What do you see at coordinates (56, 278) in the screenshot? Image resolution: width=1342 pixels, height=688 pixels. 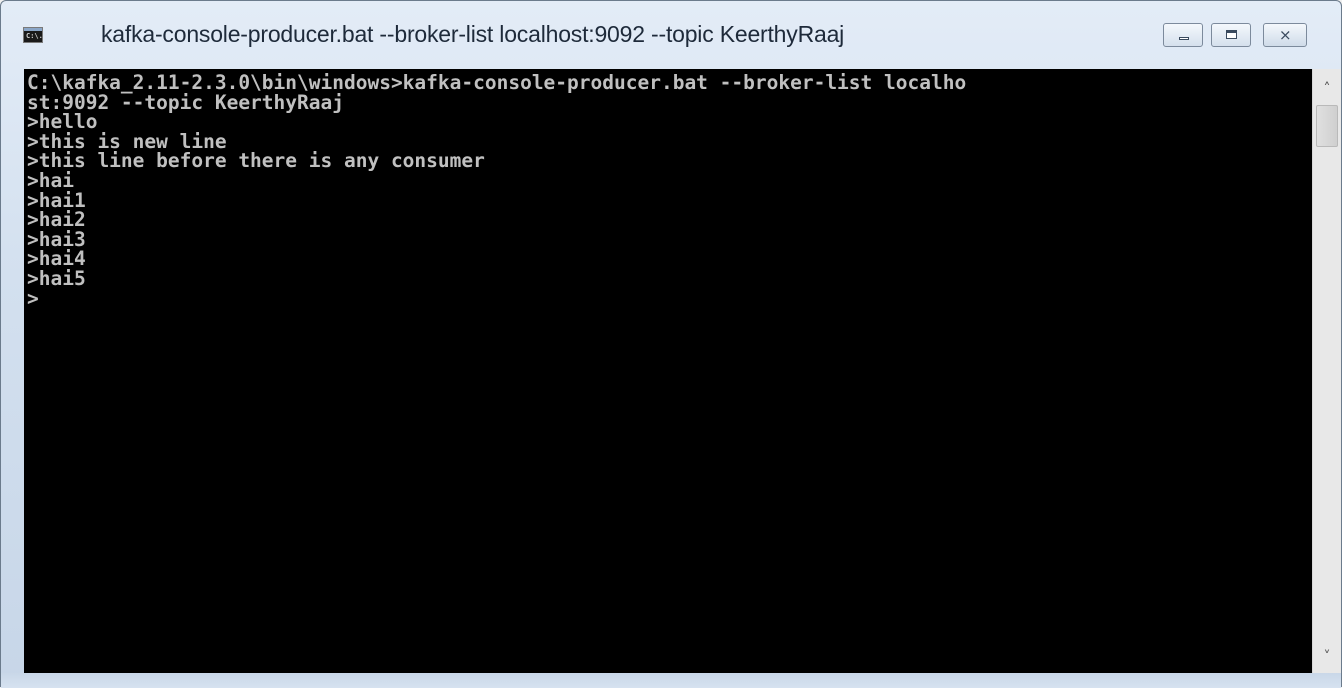 I see `console-line: >hai5` at bounding box center [56, 278].